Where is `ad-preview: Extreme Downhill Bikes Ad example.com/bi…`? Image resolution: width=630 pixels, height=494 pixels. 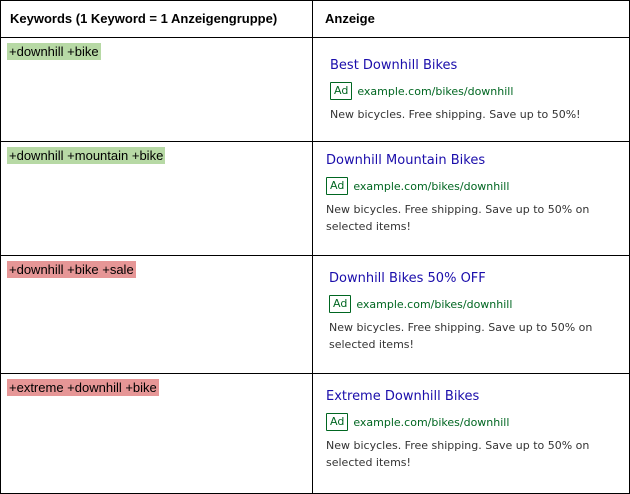 ad-preview: Extreme Downhill Bikes Ad example.com/bi… is located at coordinates (477, 430).